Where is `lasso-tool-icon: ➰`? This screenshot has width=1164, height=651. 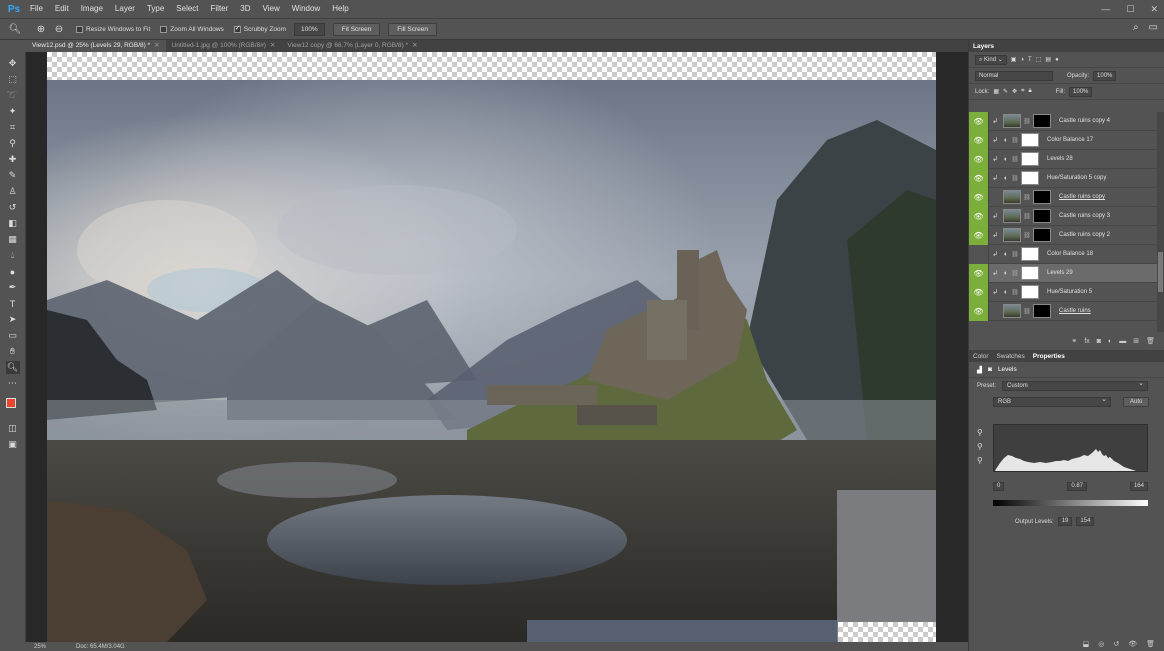 lasso-tool-icon: ➰ is located at coordinates (13, 95).